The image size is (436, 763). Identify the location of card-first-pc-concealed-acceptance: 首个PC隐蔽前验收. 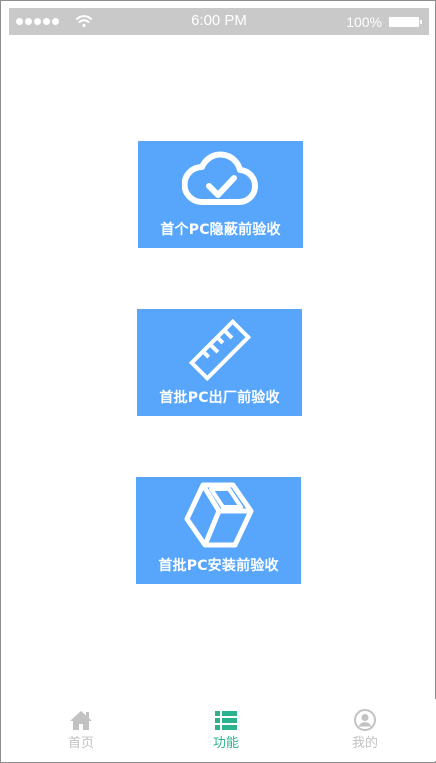
(220, 194).